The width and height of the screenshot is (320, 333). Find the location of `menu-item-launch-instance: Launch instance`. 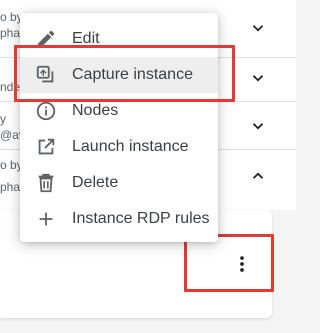

menu-item-launch-instance: Launch instance is located at coordinates (119, 147).